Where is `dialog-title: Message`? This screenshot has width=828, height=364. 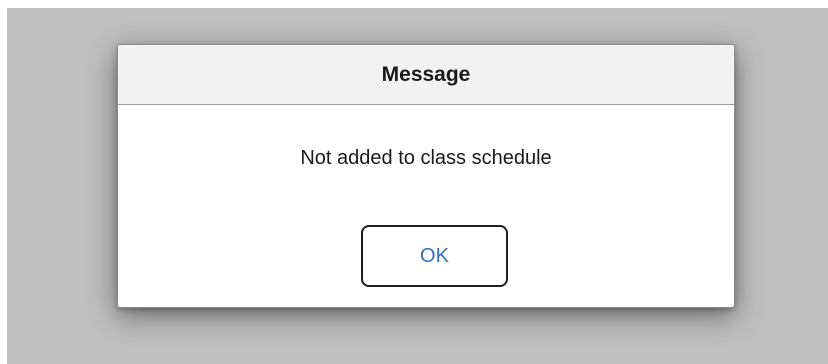 dialog-title: Message is located at coordinates (426, 74).